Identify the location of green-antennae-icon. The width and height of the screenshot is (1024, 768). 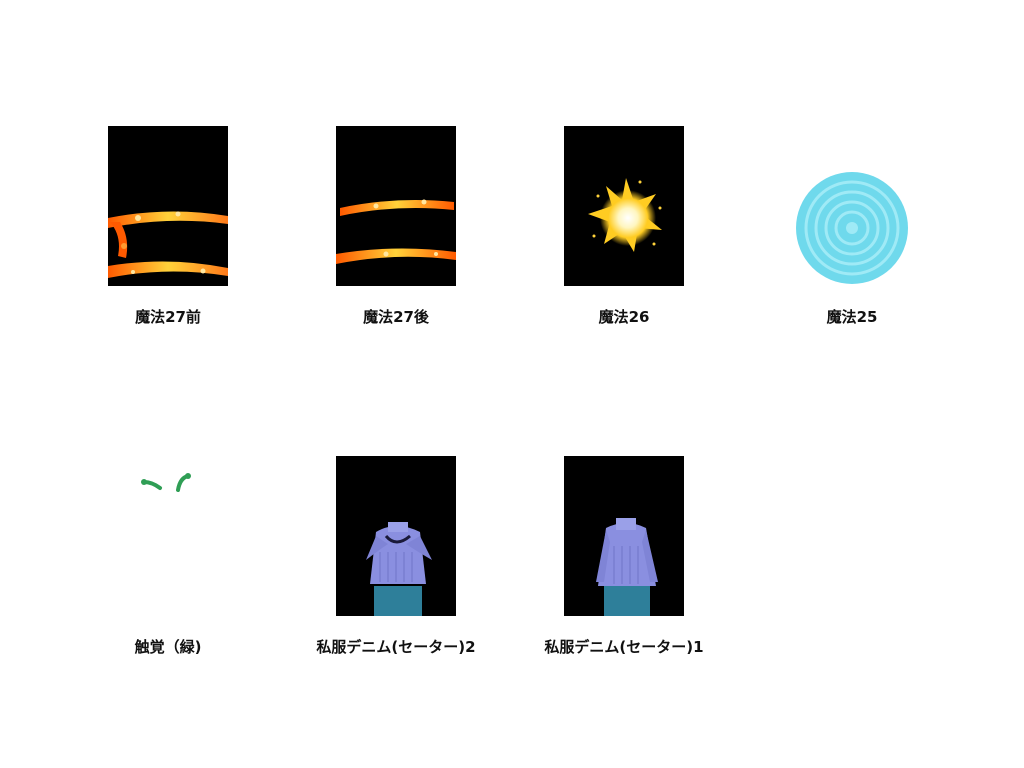
(168, 536).